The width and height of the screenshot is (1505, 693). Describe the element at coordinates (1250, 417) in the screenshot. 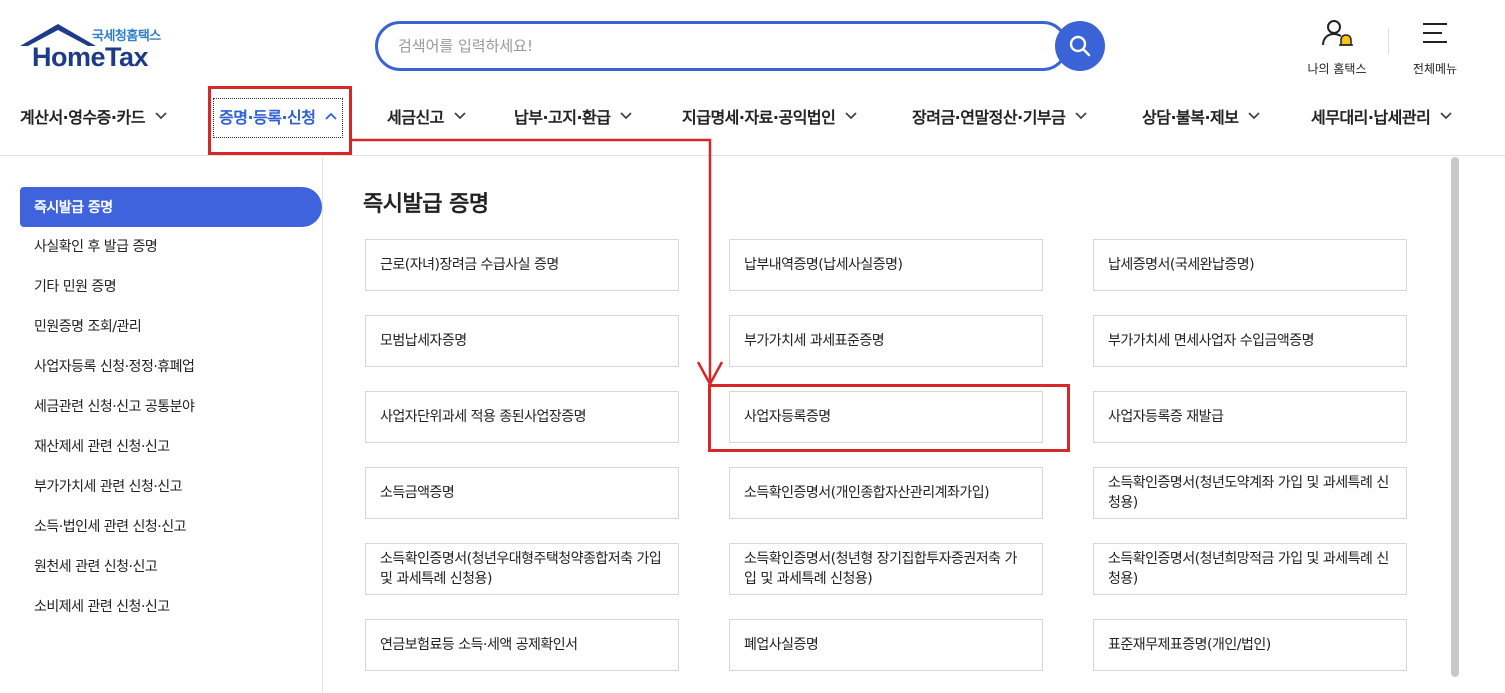

I see `card-business-registration-reissue: 사업자등록증 재발급` at that location.